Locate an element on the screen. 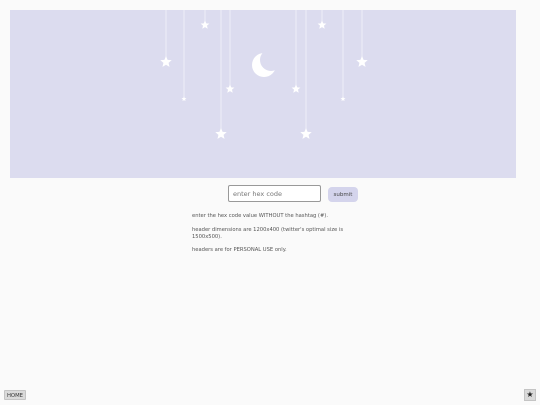 The image size is (540, 405). star-icon: ★ is located at coordinates (530, 395).